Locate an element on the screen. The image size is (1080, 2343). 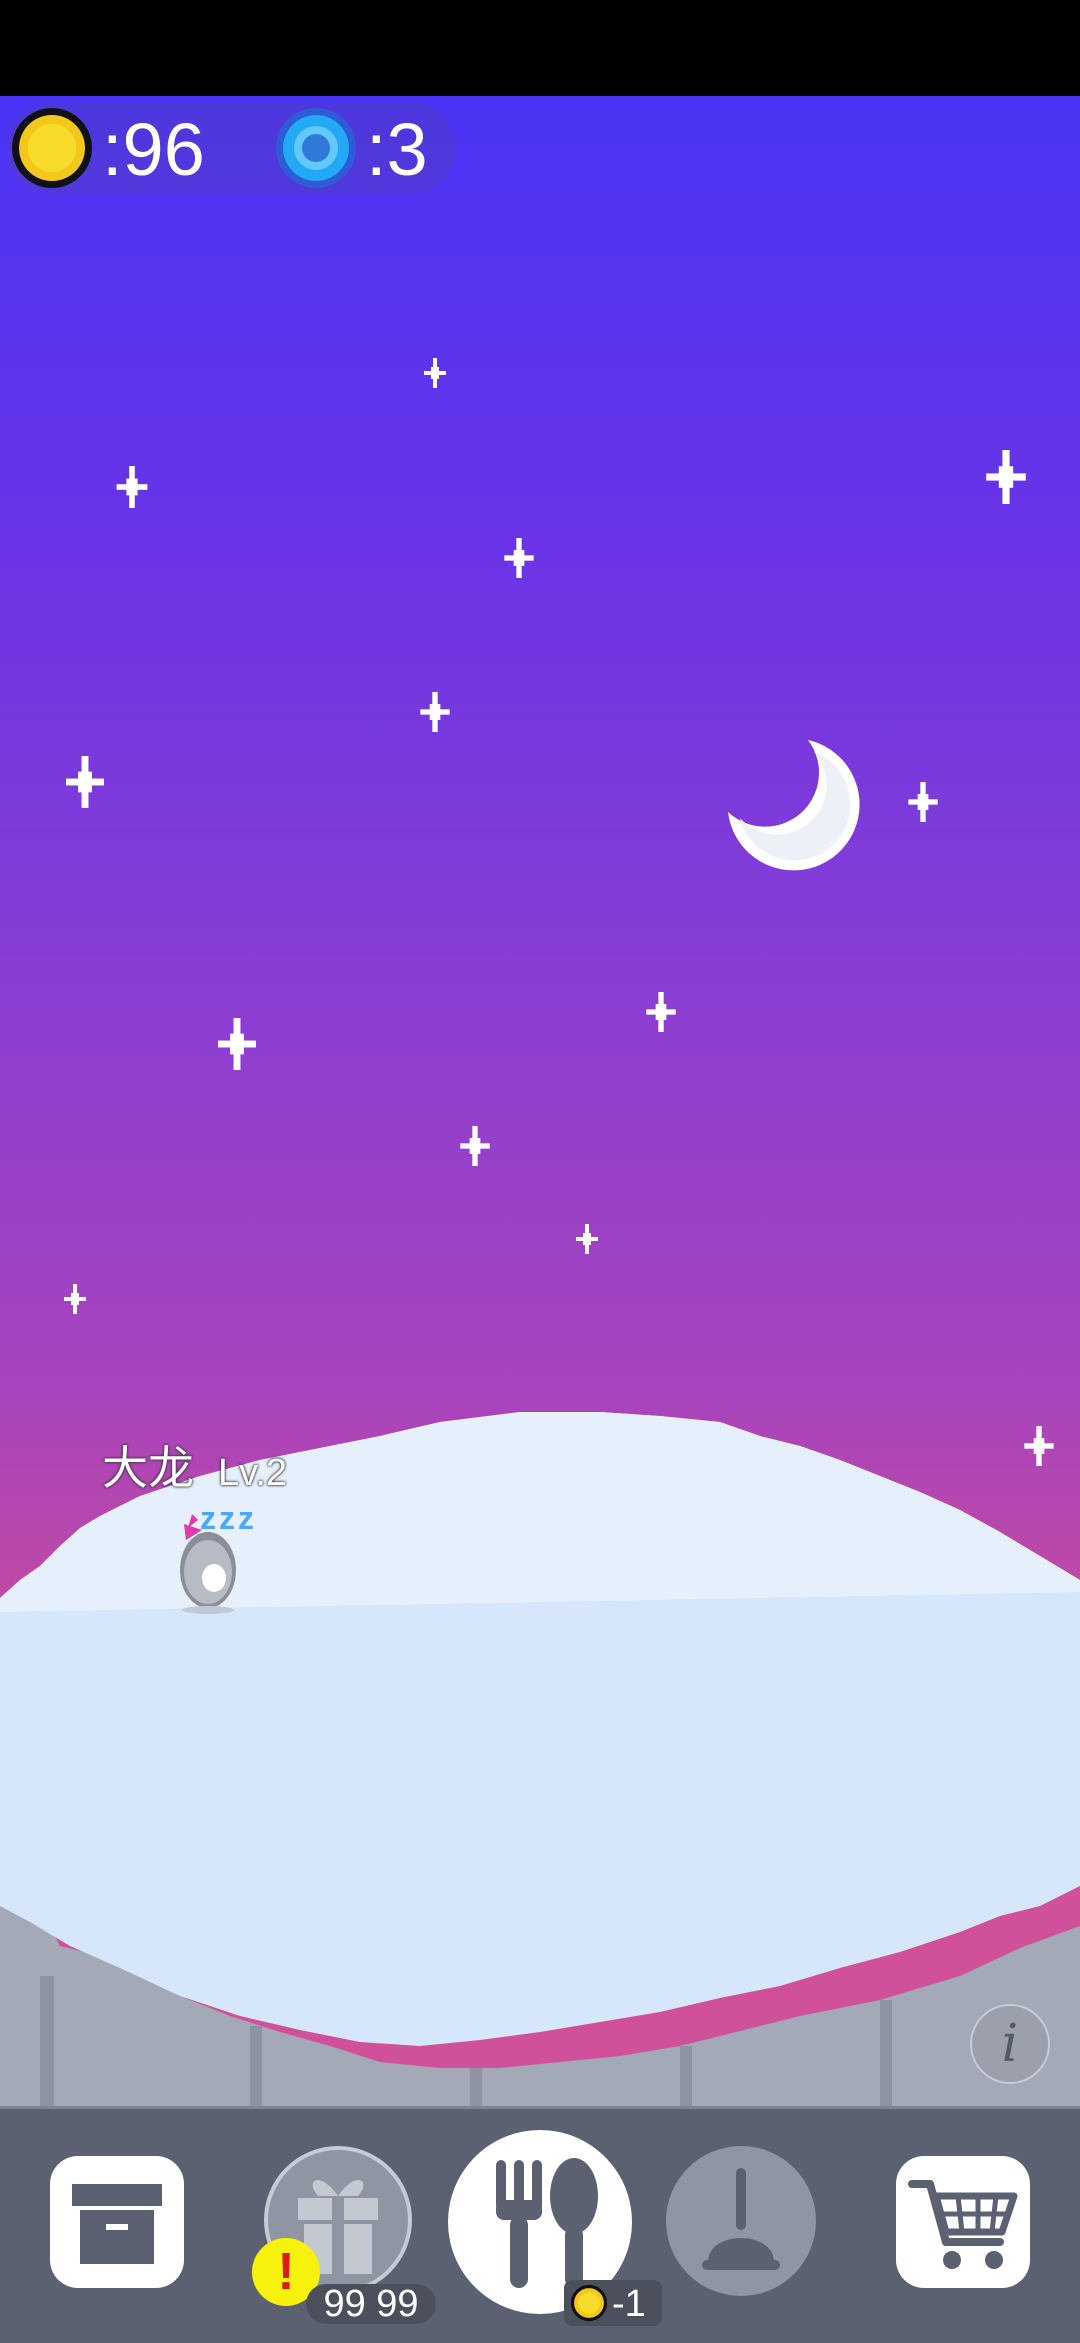
shopping-cart-icon is located at coordinates (963, 2224).